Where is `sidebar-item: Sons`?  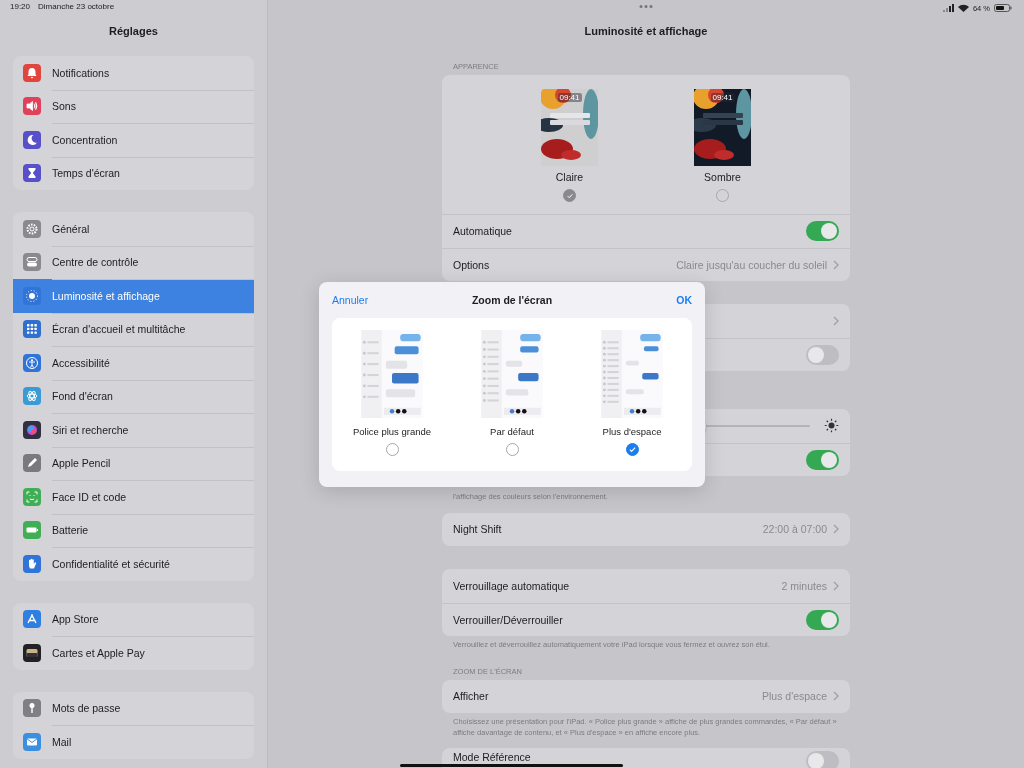
sidebar-item: Sons is located at coordinates (133, 106).